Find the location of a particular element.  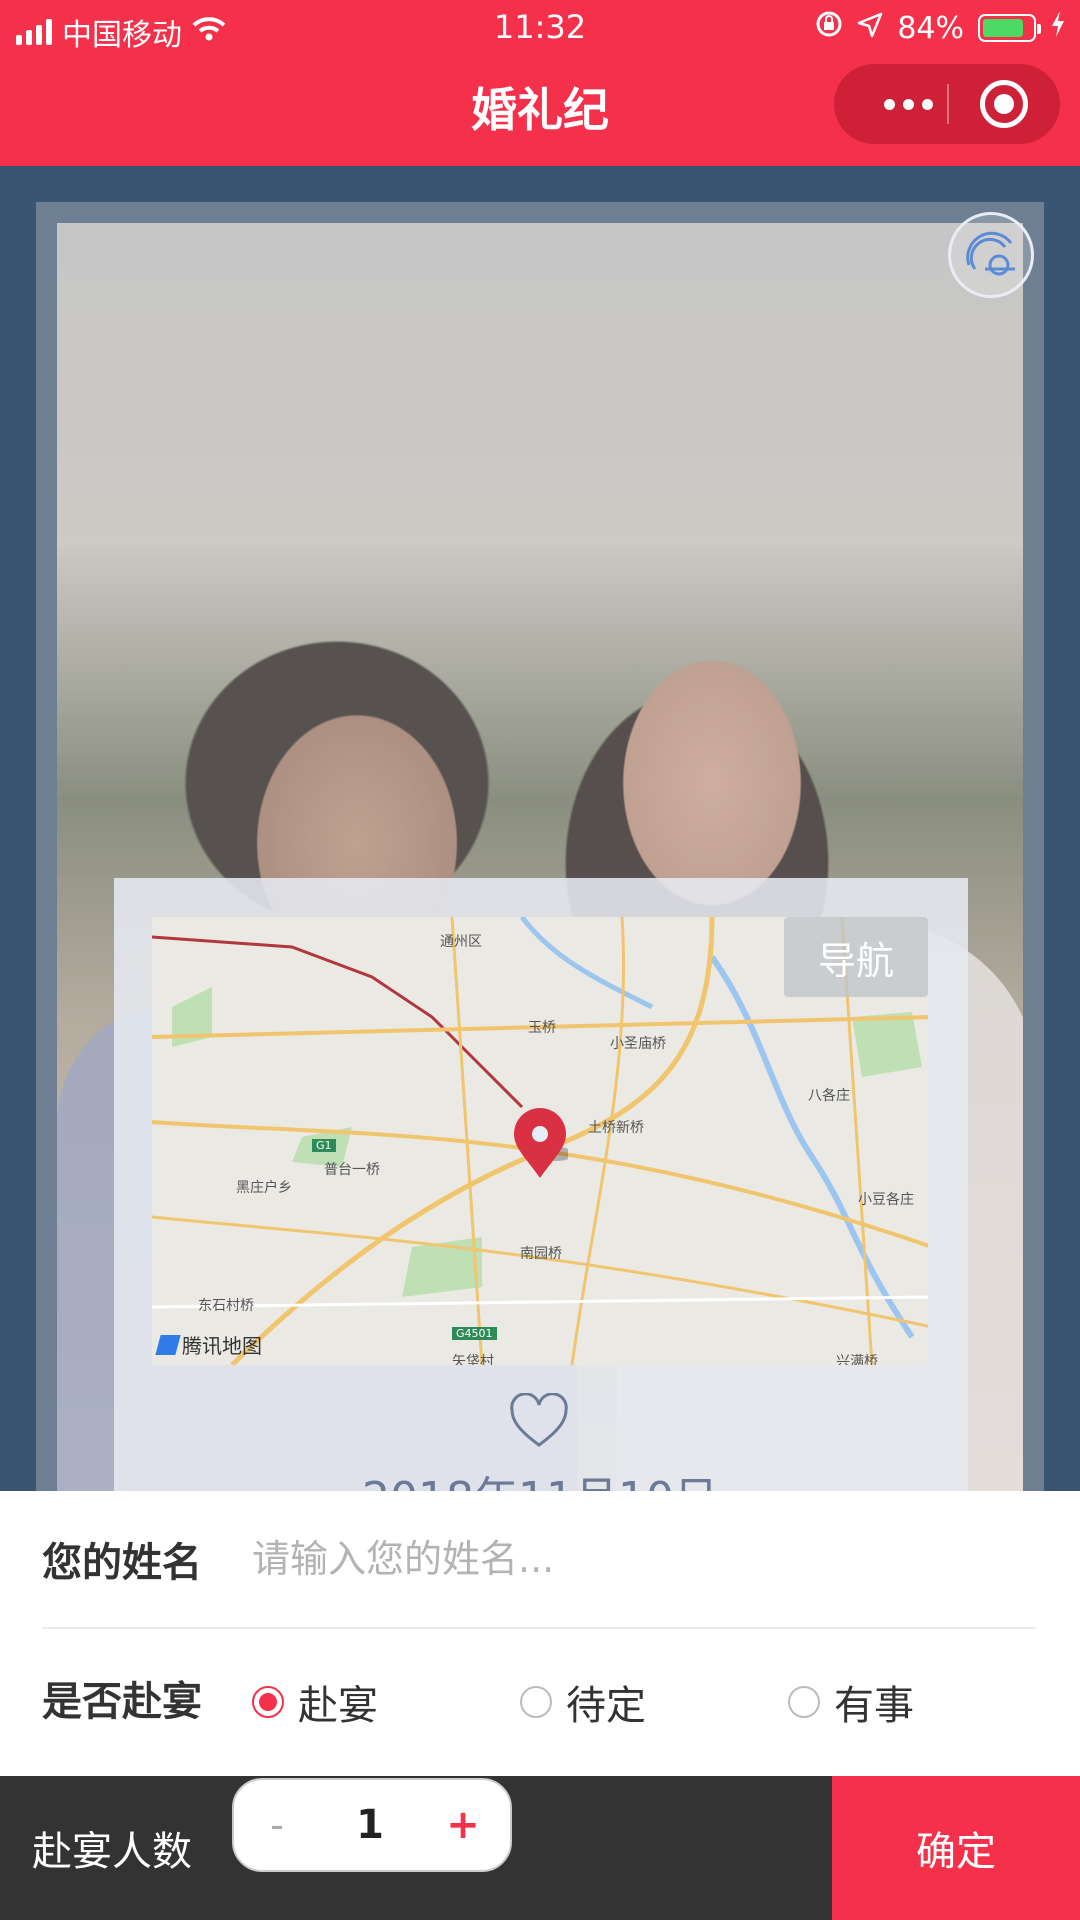

radio-label: 待定 is located at coordinates (606, 1706).